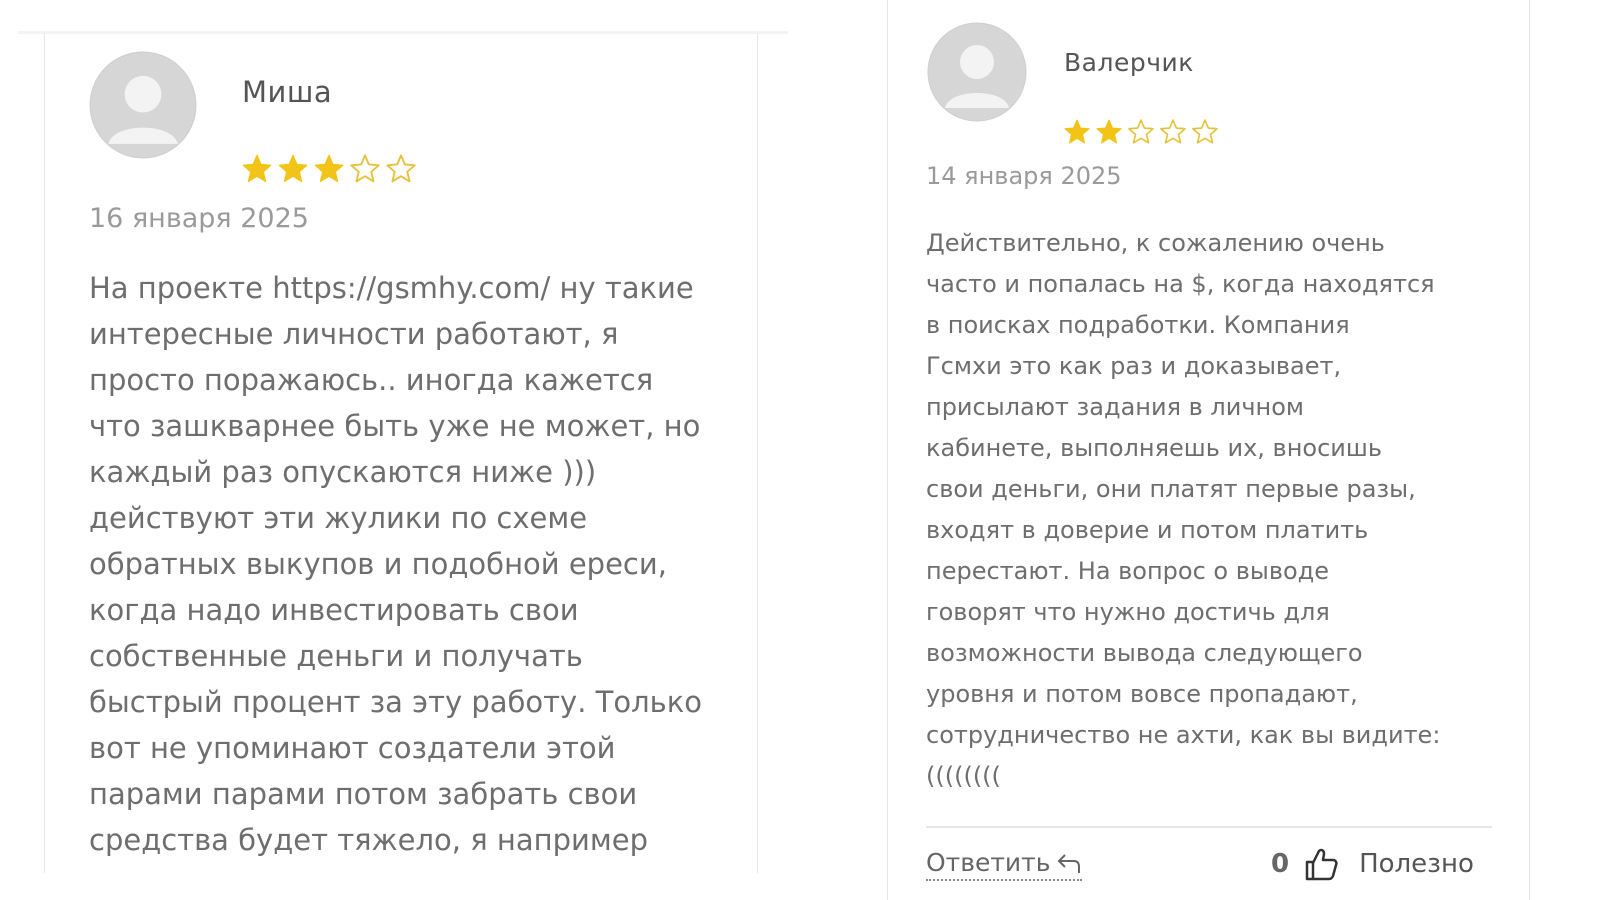  I want to click on reply-label: Ответить, so click(988, 862).